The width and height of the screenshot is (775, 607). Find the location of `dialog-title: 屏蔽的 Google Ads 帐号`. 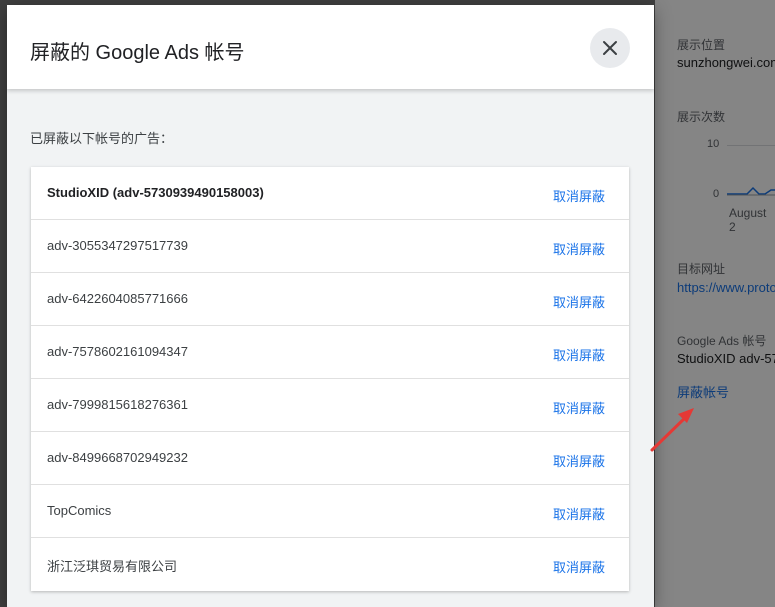

dialog-title: 屏蔽的 Google Ads 帐号 is located at coordinates (137, 53).